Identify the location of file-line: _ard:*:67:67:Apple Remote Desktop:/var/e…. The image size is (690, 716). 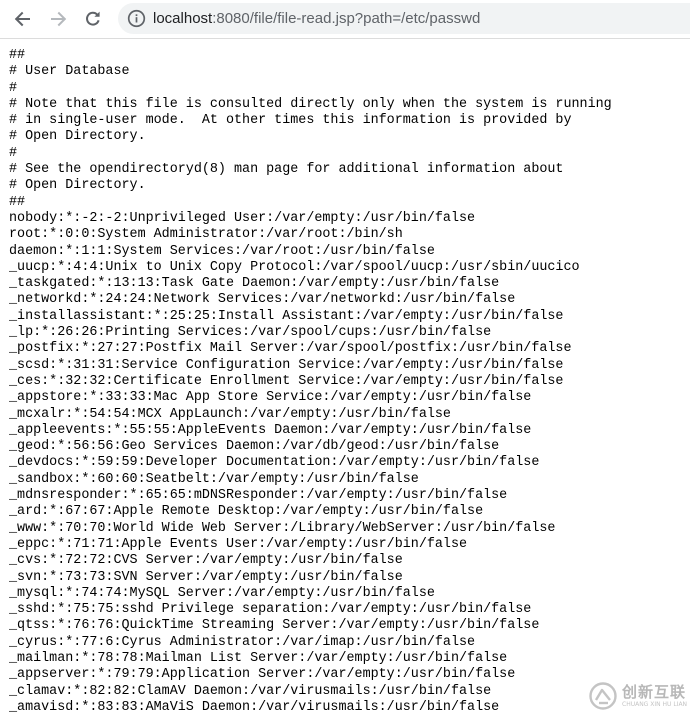
(246, 512).